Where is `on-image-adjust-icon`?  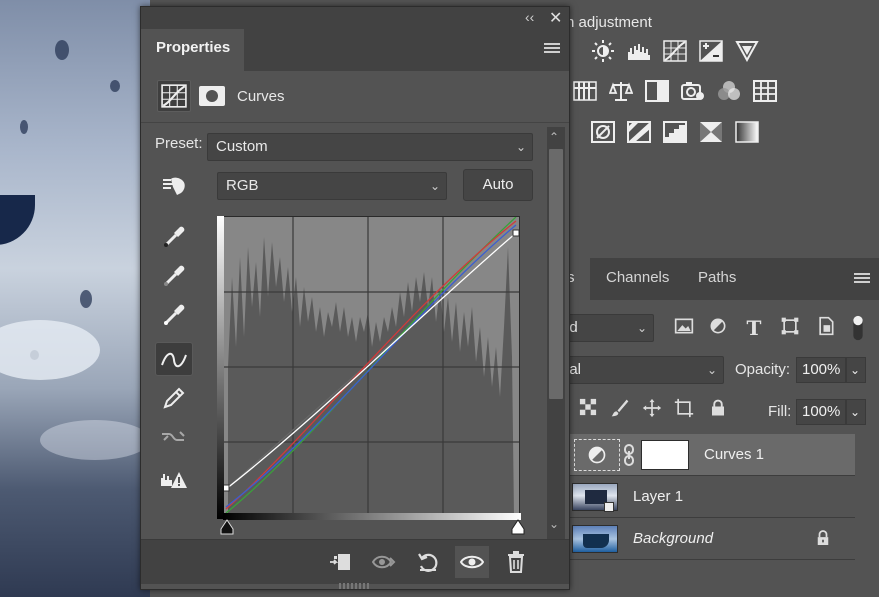
on-image-adjust-icon is located at coordinates (174, 186).